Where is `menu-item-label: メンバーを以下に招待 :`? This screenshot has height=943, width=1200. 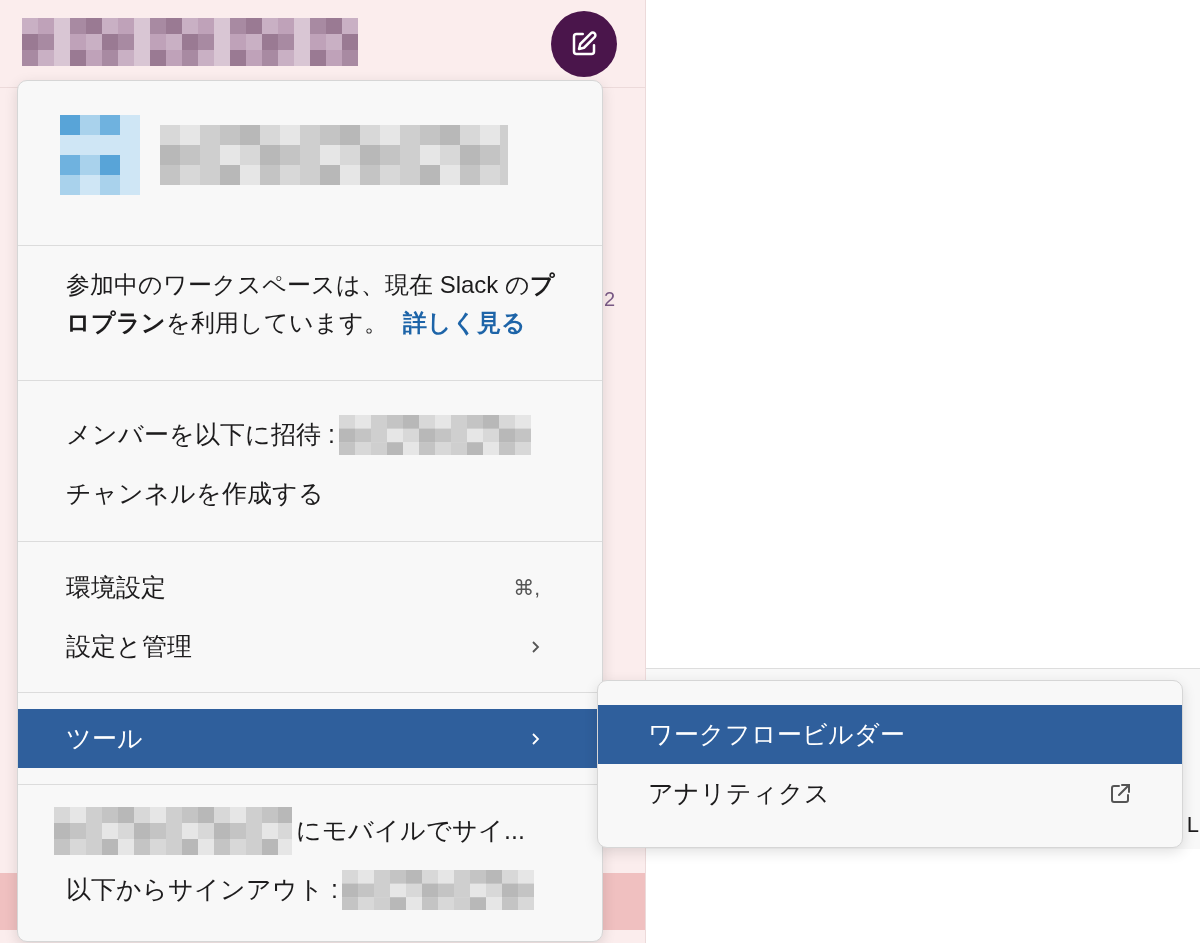
menu-item-label: メンバーを以下に招待 : is located at coordinates (200, 434).